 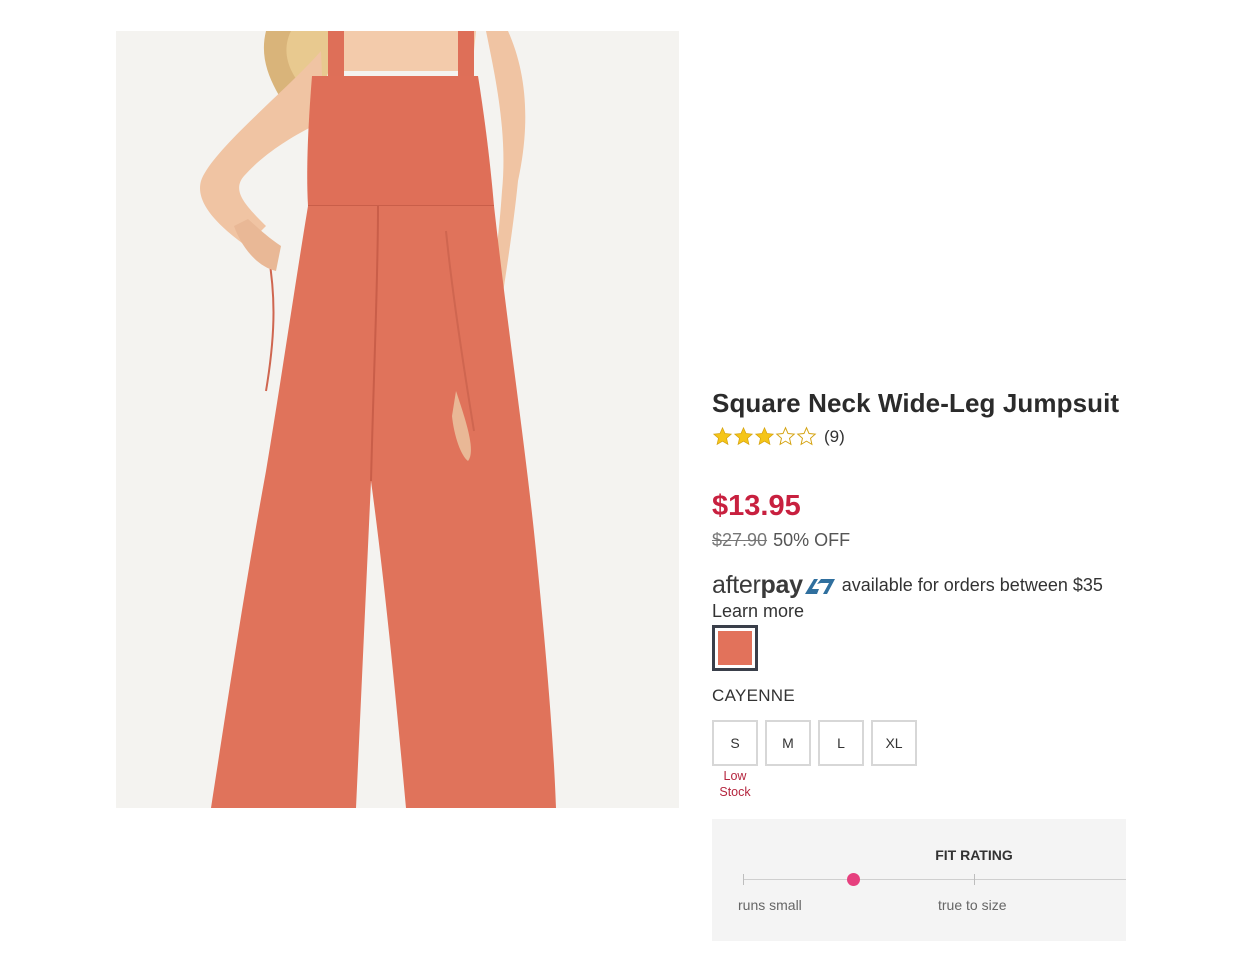 I want to click on afterpay-logo-after: after, so click(x=736, y=585).